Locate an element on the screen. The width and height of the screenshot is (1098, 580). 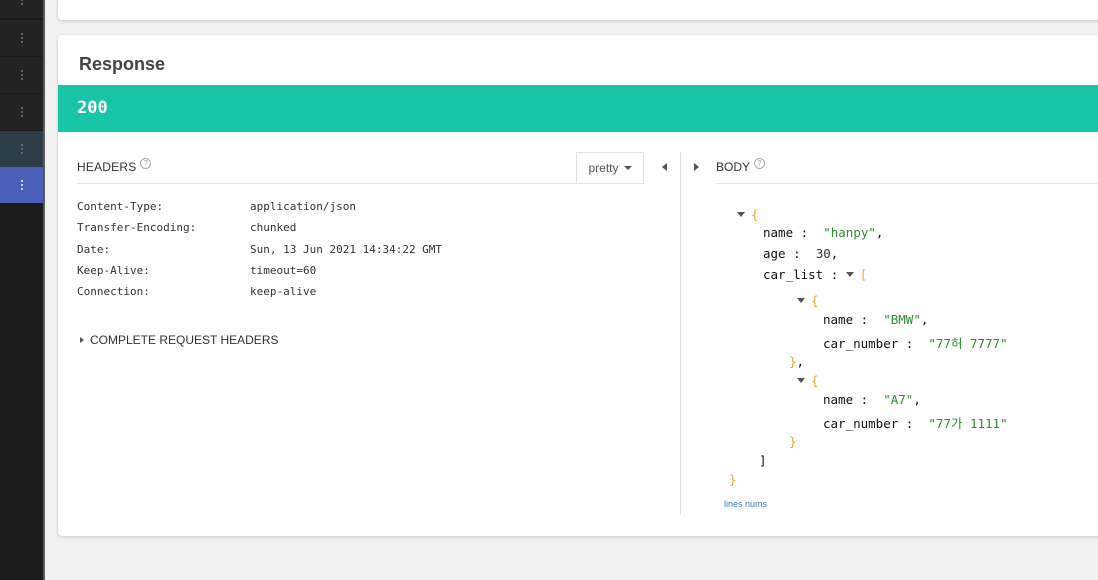
json-line: car_list : [ is located at coordinates (815, 274).